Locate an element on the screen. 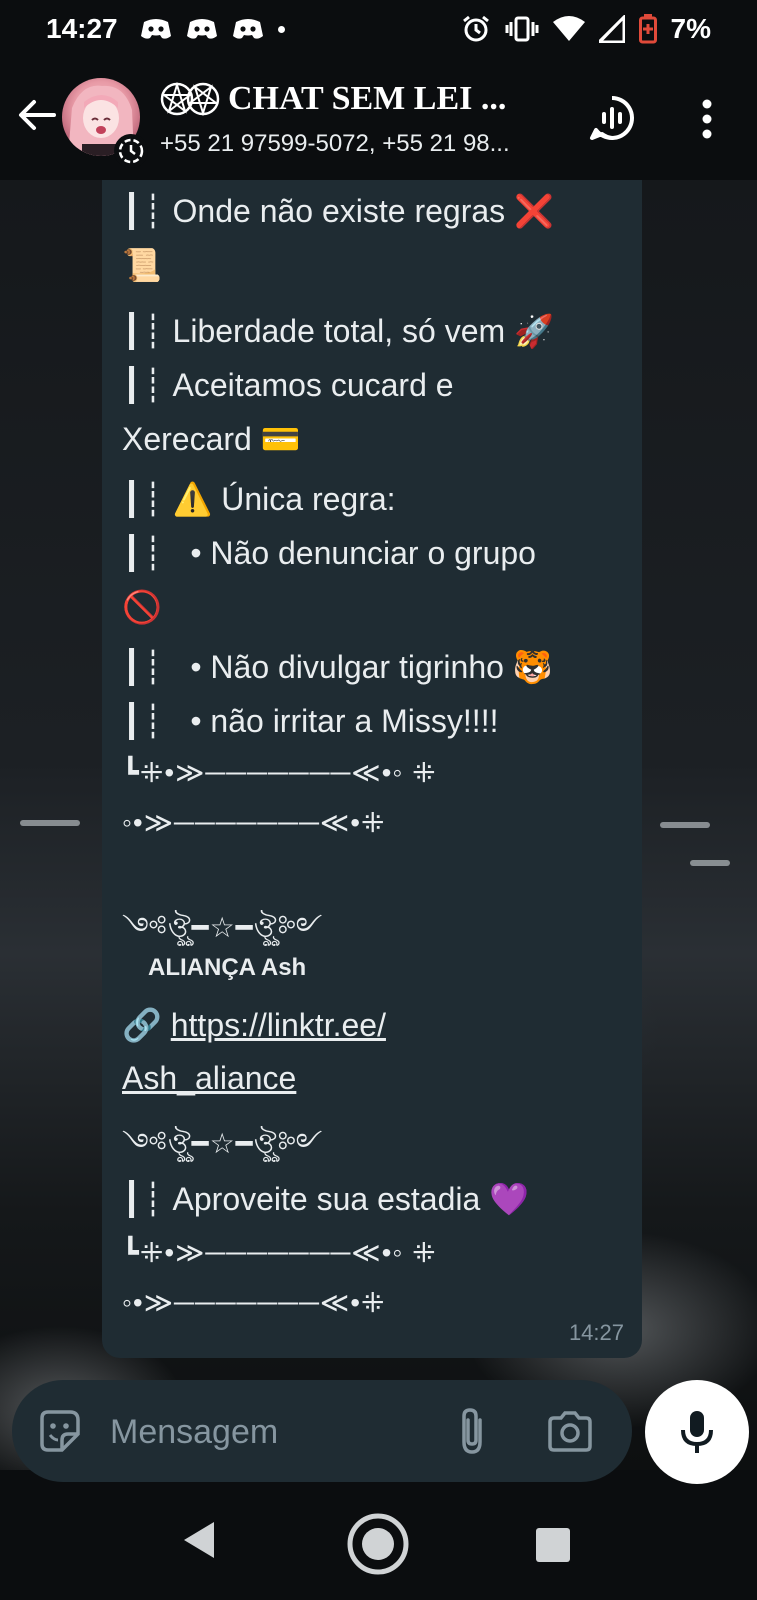 The image size is (757, 1600). link-line: 🔗 https://linktr.ee/ is located at coordinates (254, 1025).